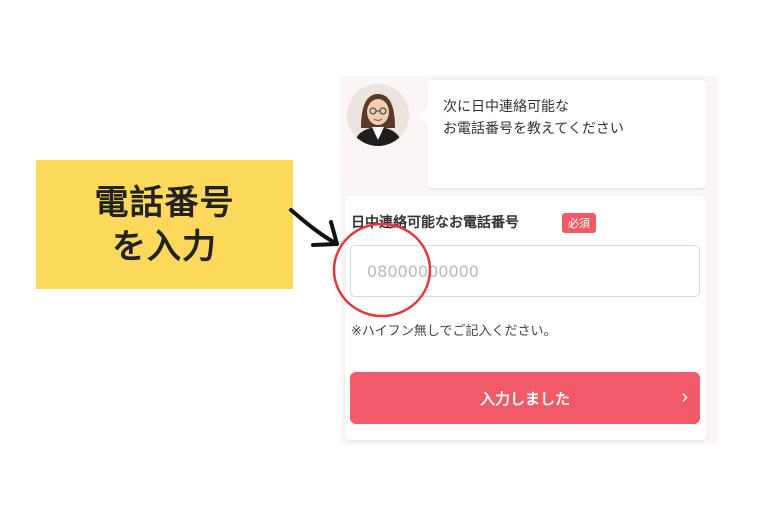 This screenshot has width=770, height=520. What do you see at coordinates (164, 202) in the screenshot?
I see `callout-line-1: 電話番号` at bounding box center [164, 202].